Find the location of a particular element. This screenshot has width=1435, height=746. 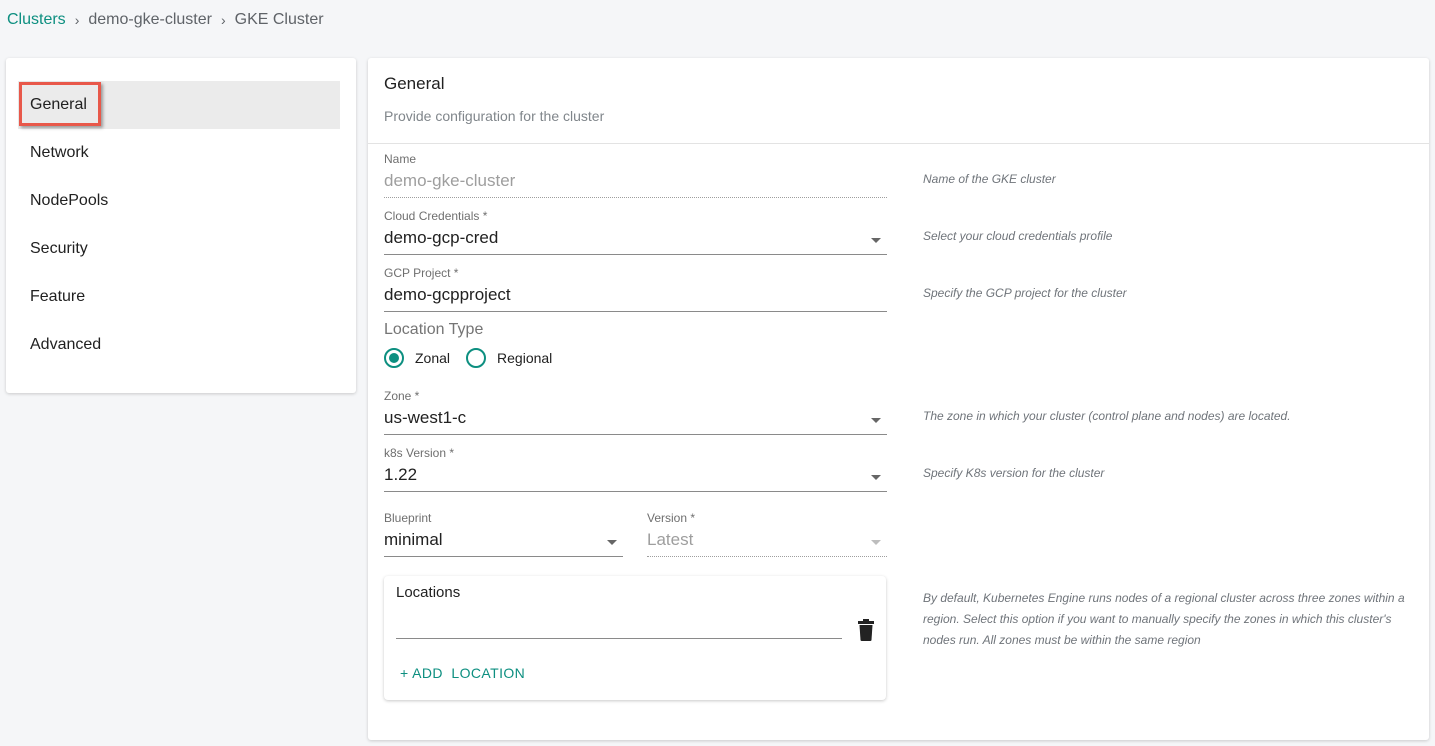

location-type-label: Location Type is located at coordinates (434, 329).